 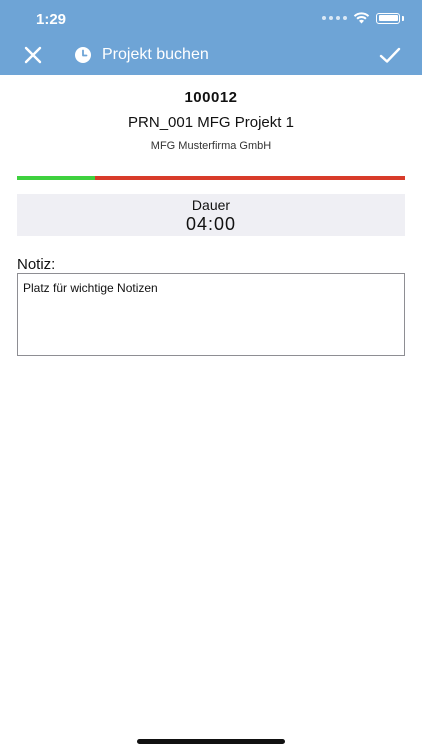 I want to click on project-number: 100012, so click(x=211, y=97).